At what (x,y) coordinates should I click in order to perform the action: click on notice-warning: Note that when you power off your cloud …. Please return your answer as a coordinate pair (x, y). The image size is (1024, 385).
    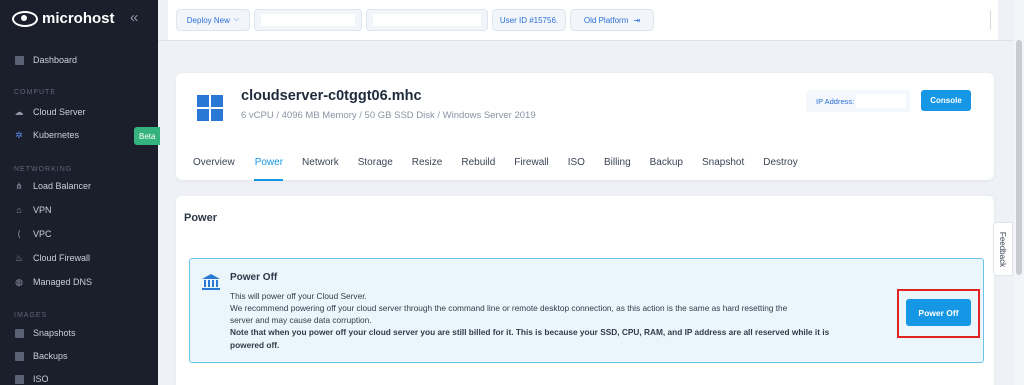
    Looking at the image, I should click on (530, 332).